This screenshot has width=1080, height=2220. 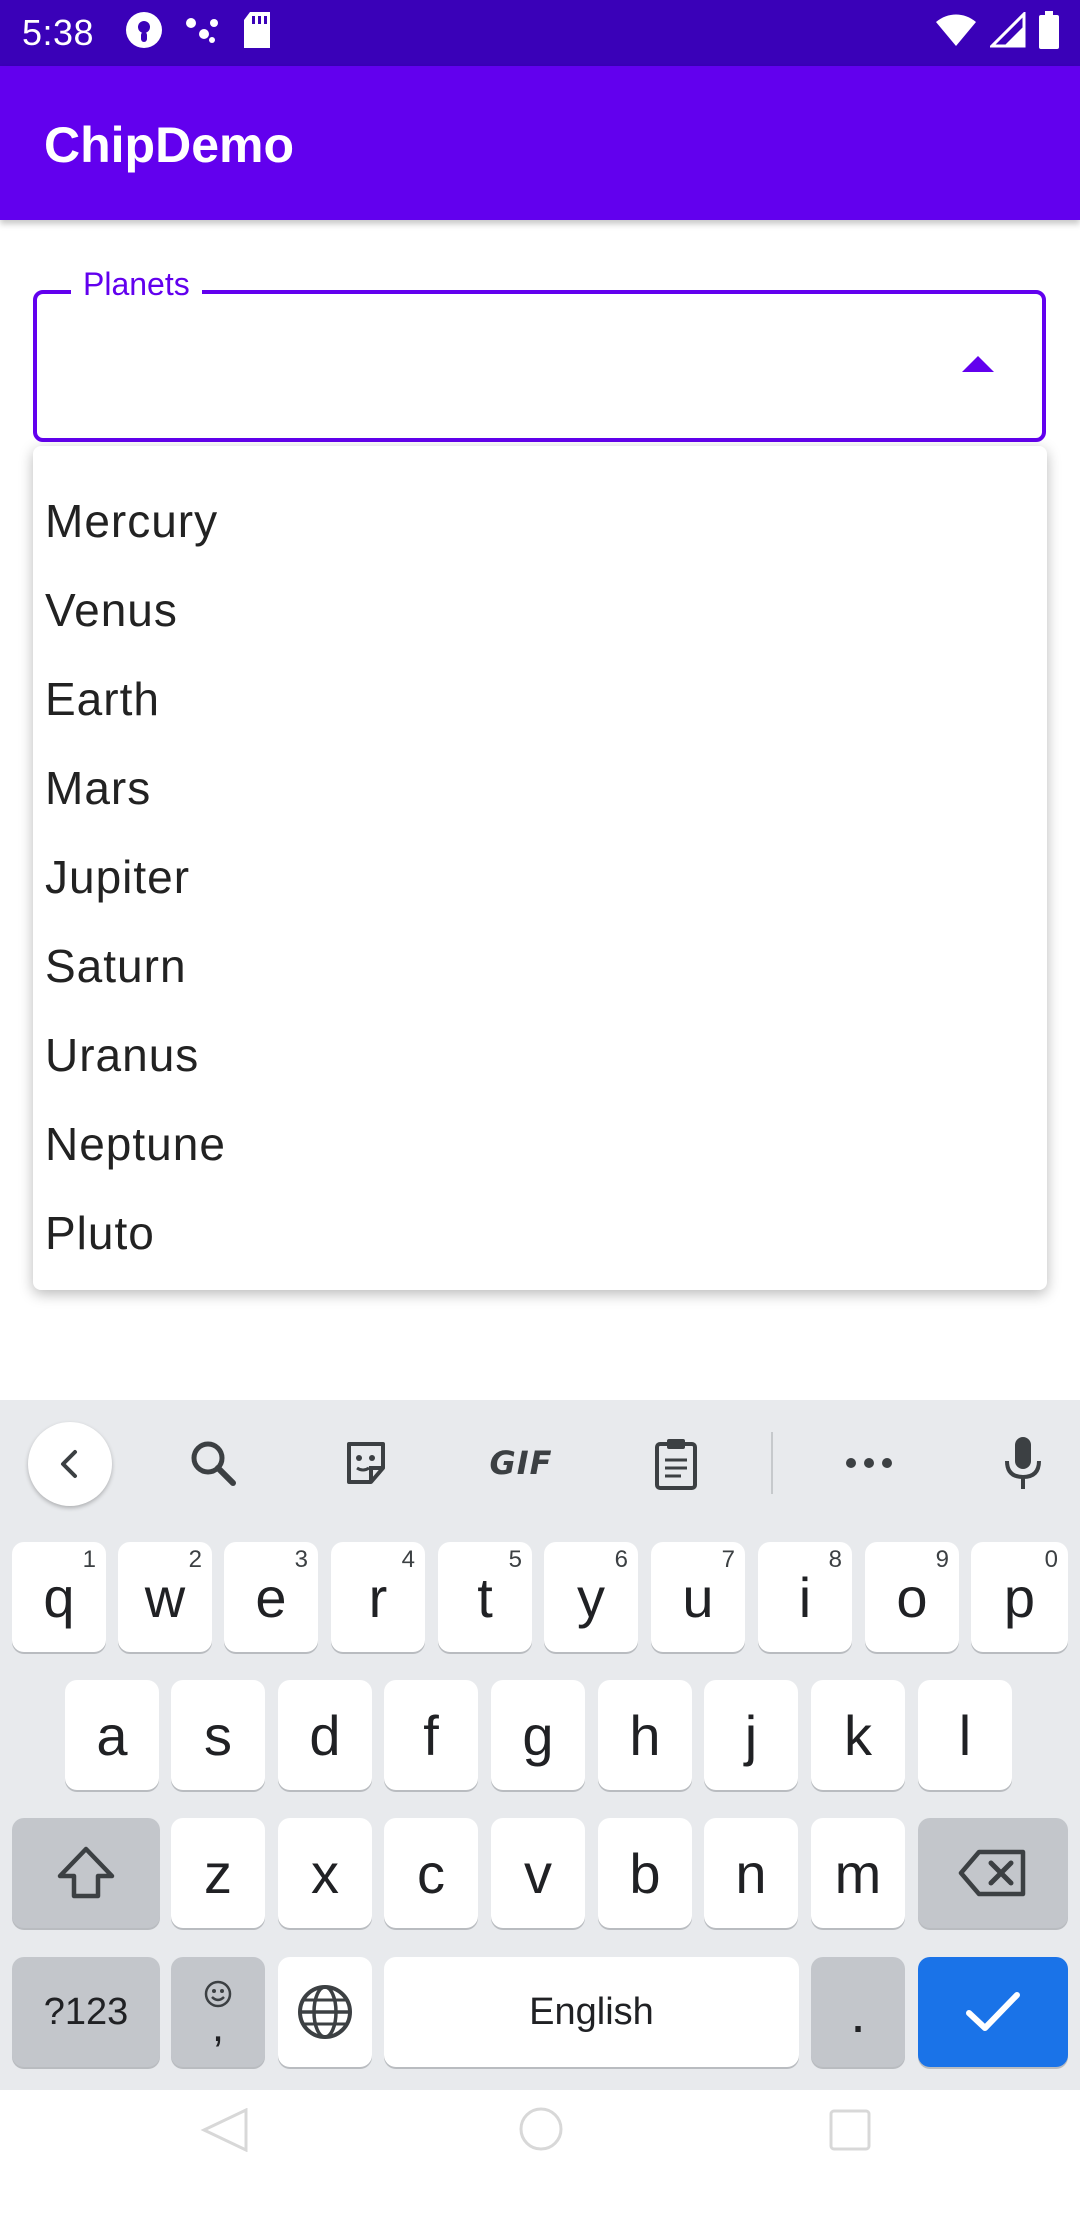 What do you see at coordinates (805, 1597) in the screenshot?
I see `key-i: i8` at bounding box center [805, 1597].